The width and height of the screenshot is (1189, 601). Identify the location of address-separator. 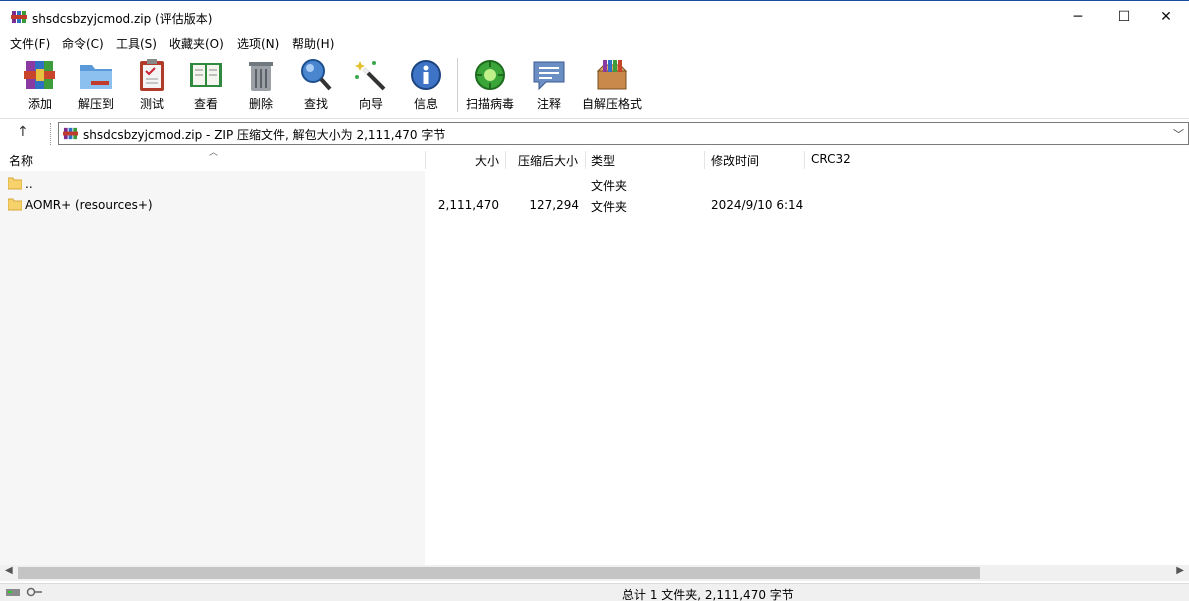
(50, 134).